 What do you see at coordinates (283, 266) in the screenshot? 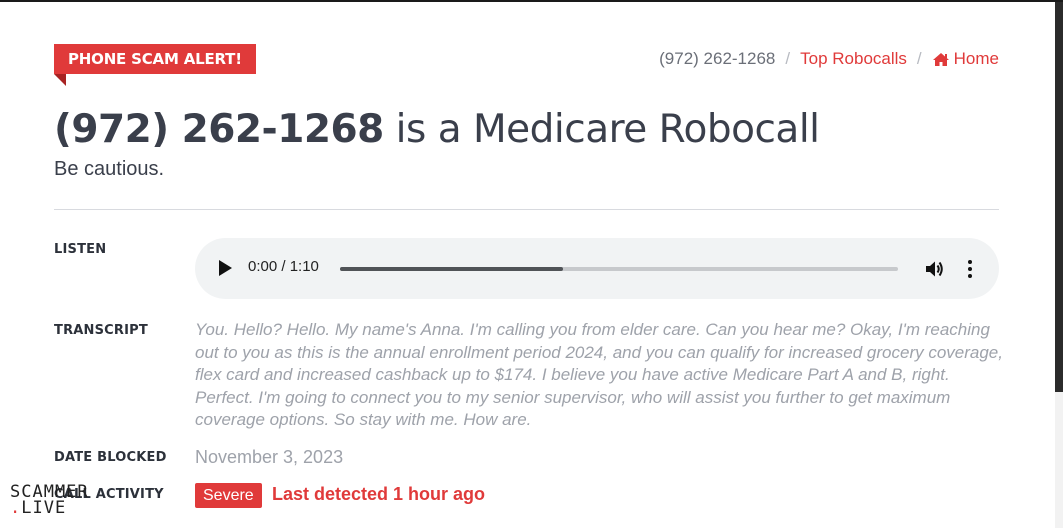
I see `audio-time: 0:00 / 1:10` at bounding box center [283, 266].